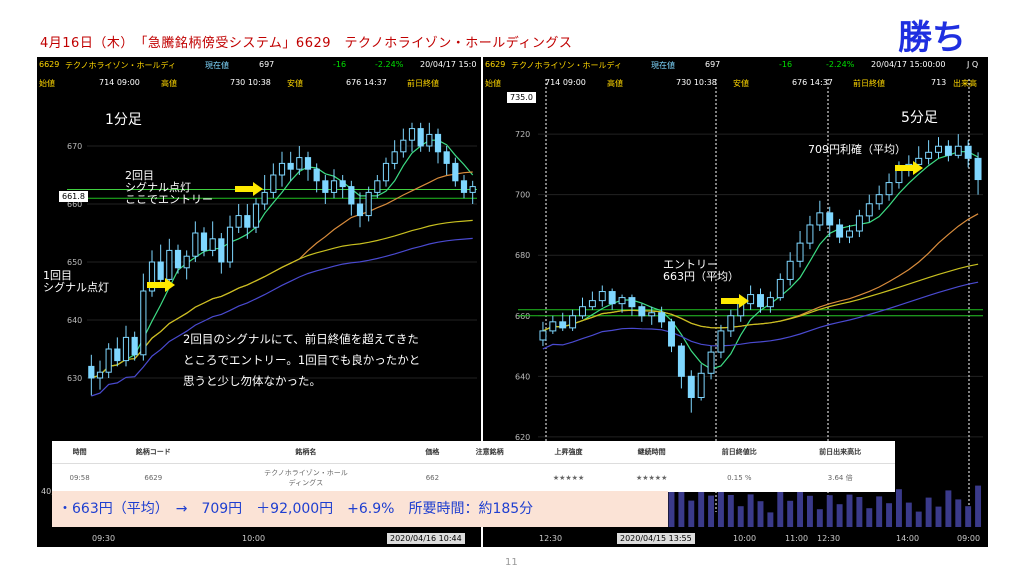 The height and width of the screenshot is (576, 1024). I want to click on price-box: 661.8, so click(73, 196).